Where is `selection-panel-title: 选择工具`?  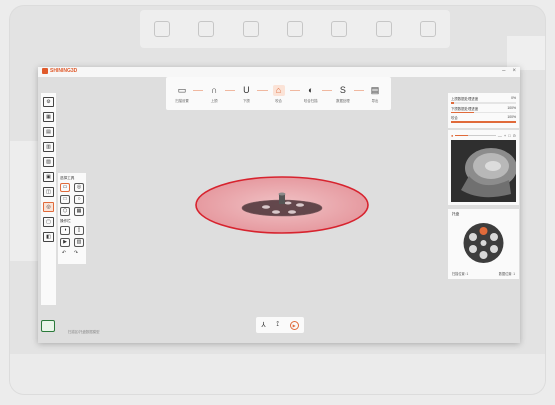 selection-panel-title: 选择工具 is located at coordinates (67, 178).